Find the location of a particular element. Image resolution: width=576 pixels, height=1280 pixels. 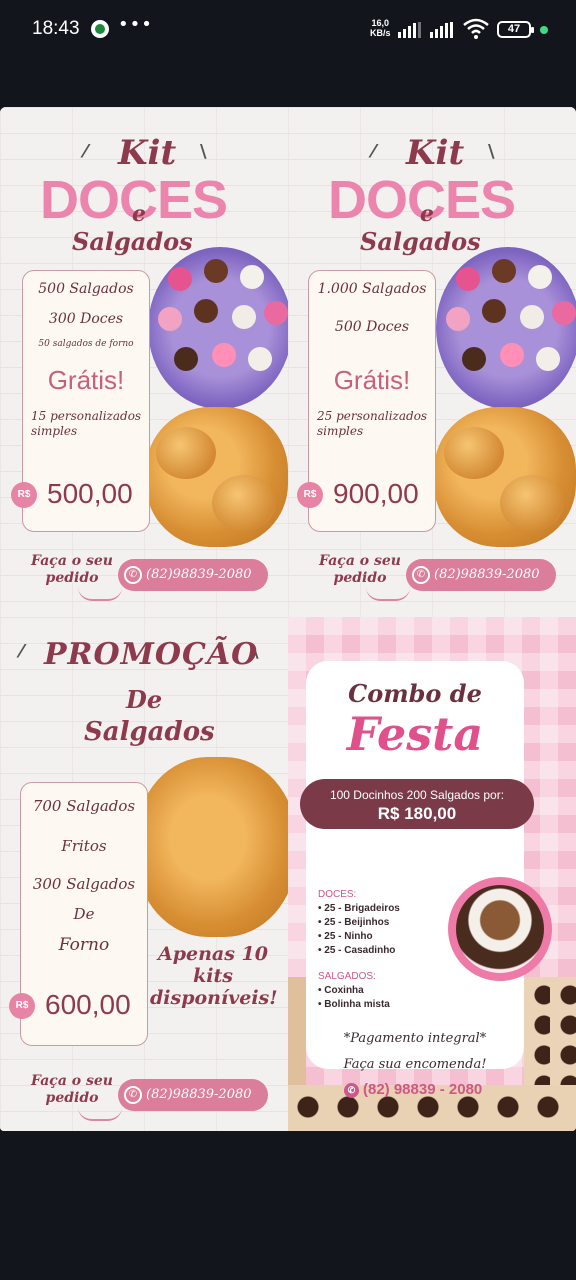

list-item: • Bolinha mista is located at coordinates (354, 1004).